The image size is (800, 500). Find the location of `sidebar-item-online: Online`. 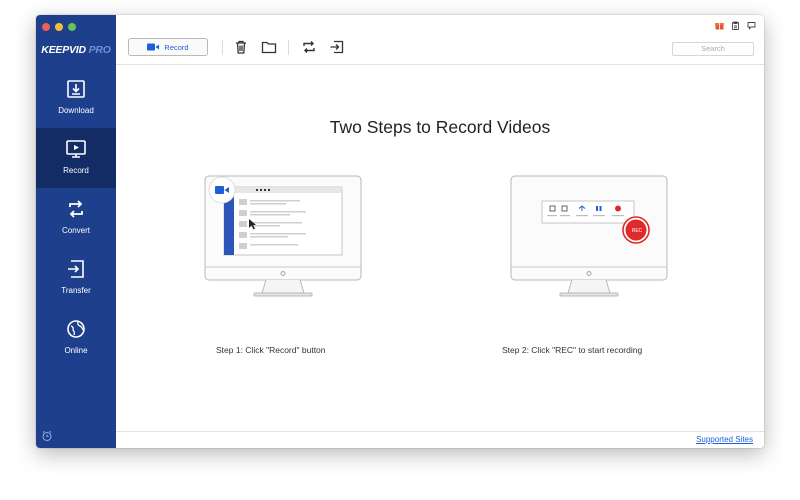

sidebar-item-online: Online is located at coordinates (76, 338).